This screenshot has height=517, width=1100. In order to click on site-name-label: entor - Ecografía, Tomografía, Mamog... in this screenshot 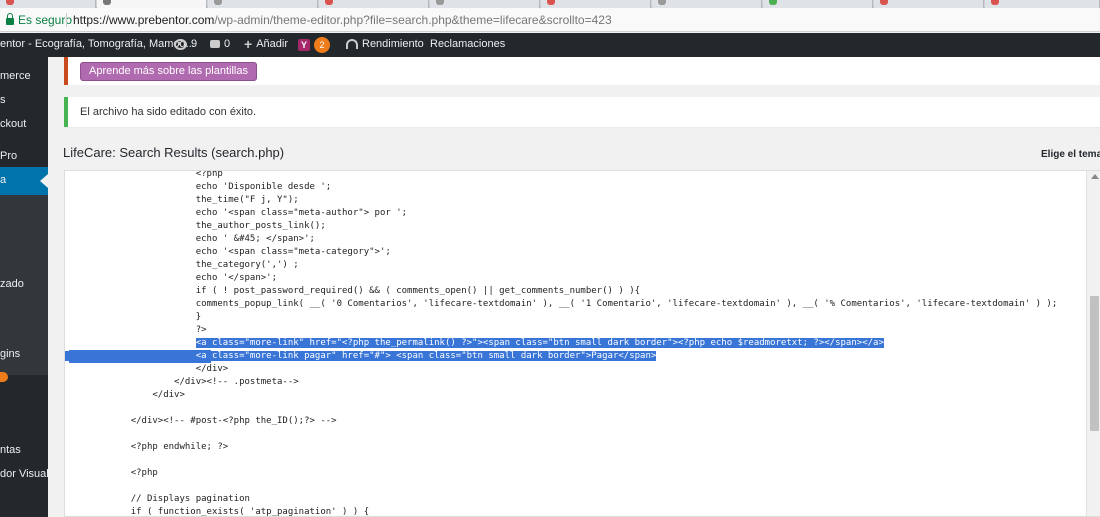, I will do `click(97, 44)`.